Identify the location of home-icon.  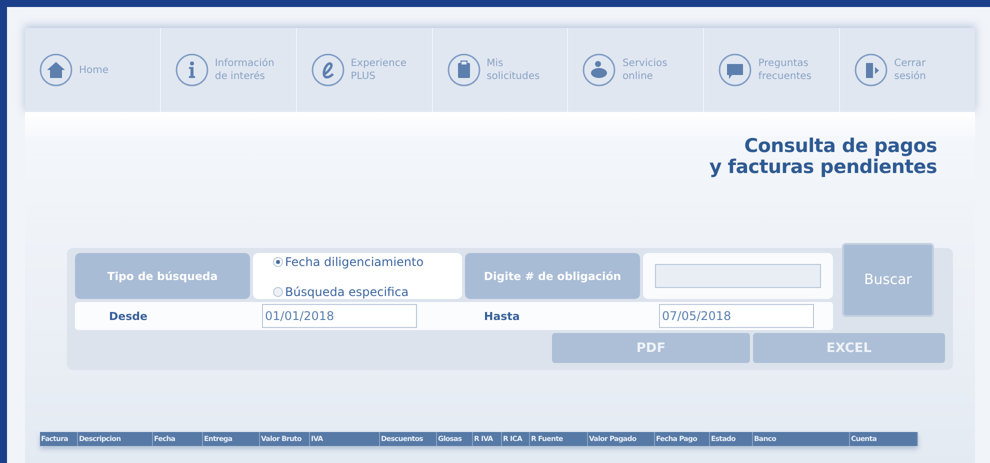
(56, 70).